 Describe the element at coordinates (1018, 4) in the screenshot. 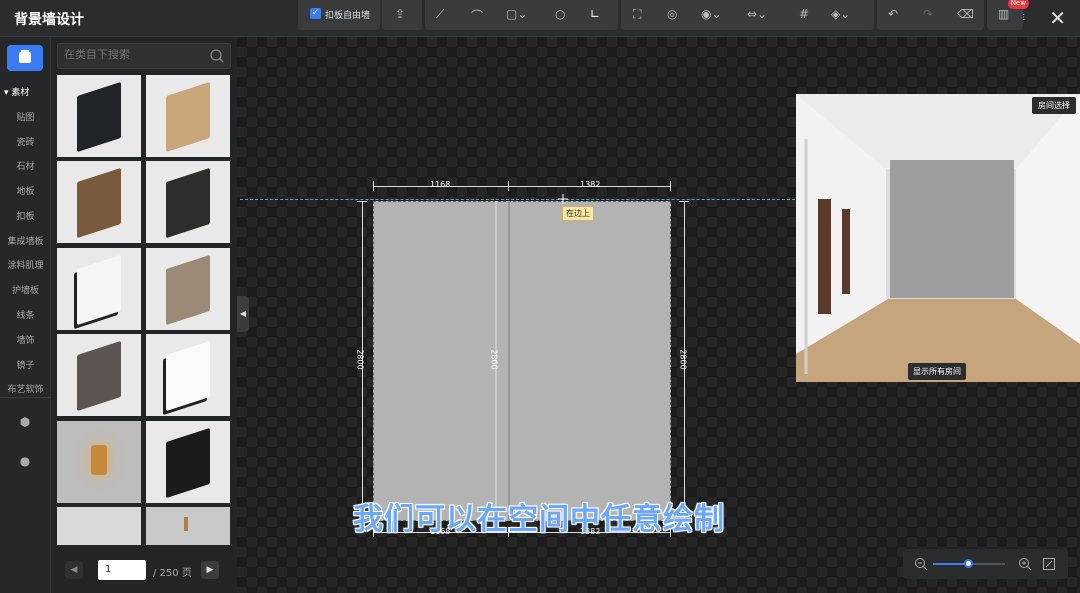

I see `new-badge: New` at that location.